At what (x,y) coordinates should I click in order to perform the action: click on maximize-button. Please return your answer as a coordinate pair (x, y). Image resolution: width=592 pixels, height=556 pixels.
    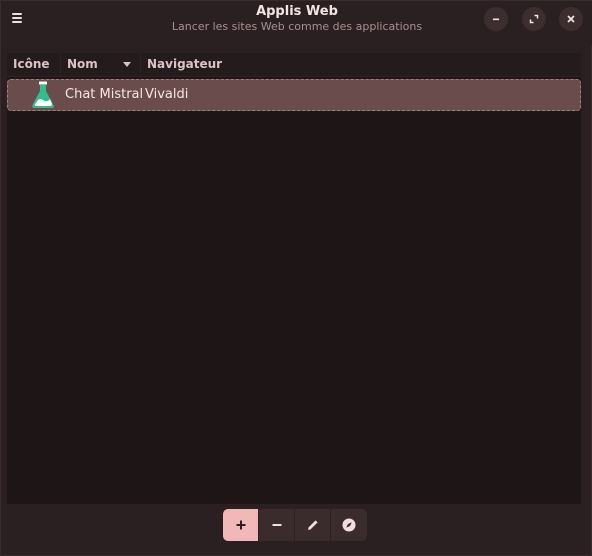
    Looking at the image, I should click on (534, 19).